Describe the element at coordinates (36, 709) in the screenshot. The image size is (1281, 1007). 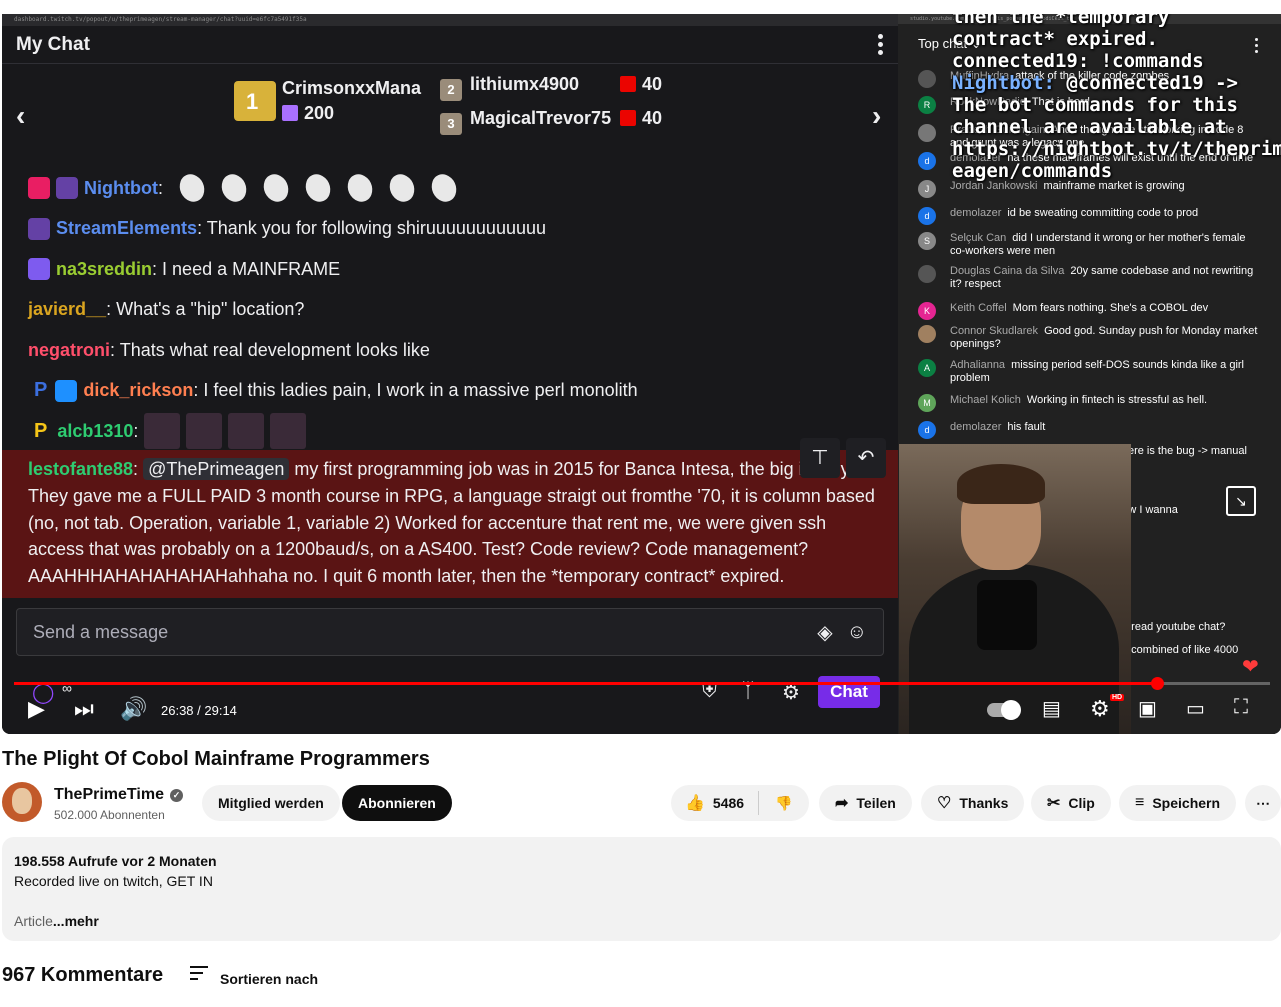
I see `play-icon: ▶` at that location.